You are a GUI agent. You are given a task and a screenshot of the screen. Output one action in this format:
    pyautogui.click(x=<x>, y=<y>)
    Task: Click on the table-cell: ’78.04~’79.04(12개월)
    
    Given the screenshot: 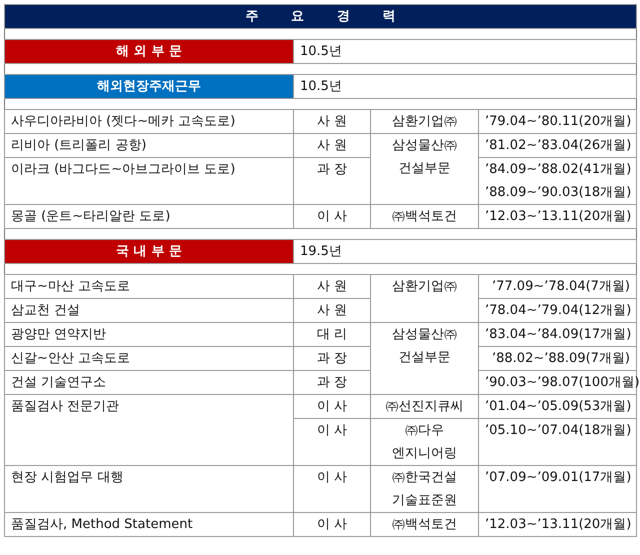 What is the action you would take?
    pyautogui.click(x=557, y=310)
    